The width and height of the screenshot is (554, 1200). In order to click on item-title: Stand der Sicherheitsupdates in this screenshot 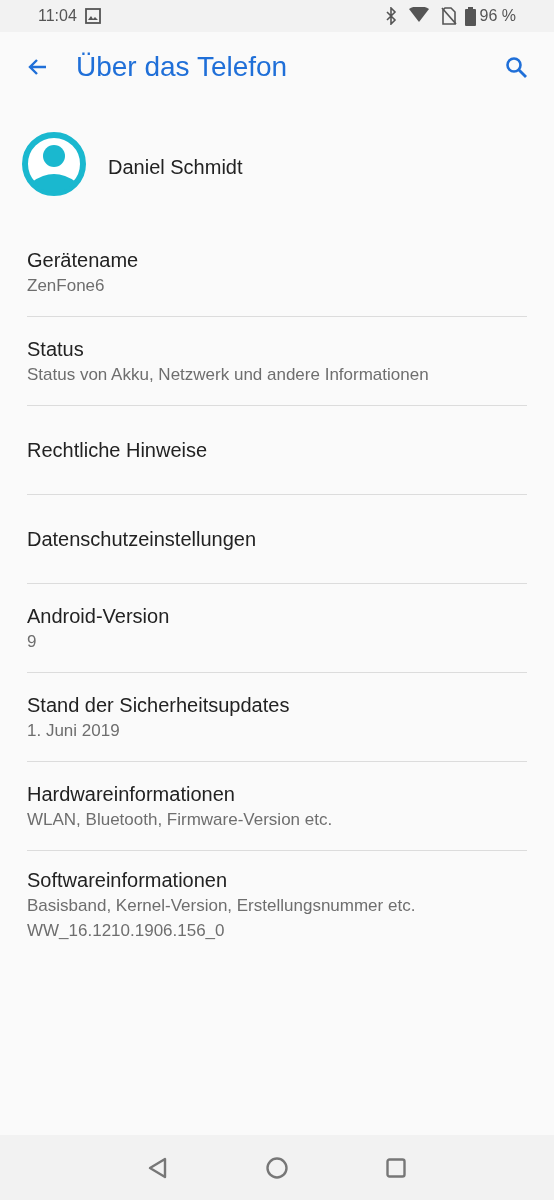, I will do `click(159, 704)`.